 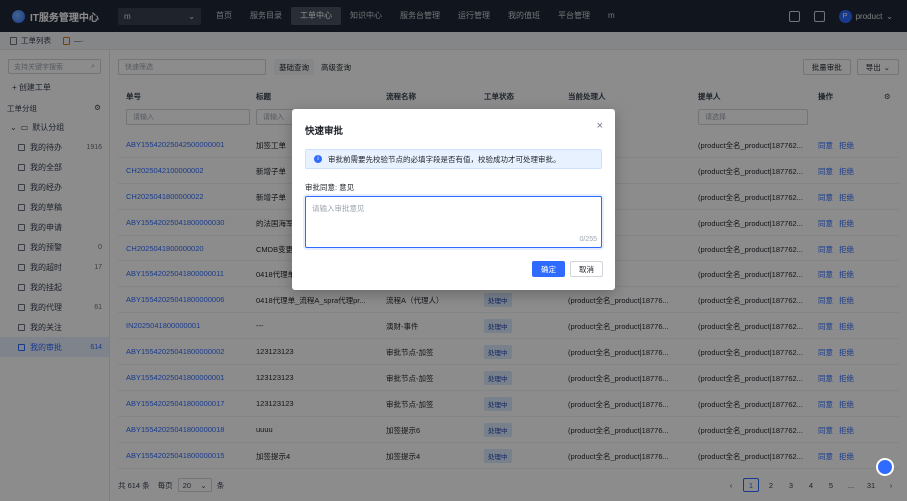 I want to click on opinion-textarea: 请输入审批意见 0/255, so click(x=453, y=222).